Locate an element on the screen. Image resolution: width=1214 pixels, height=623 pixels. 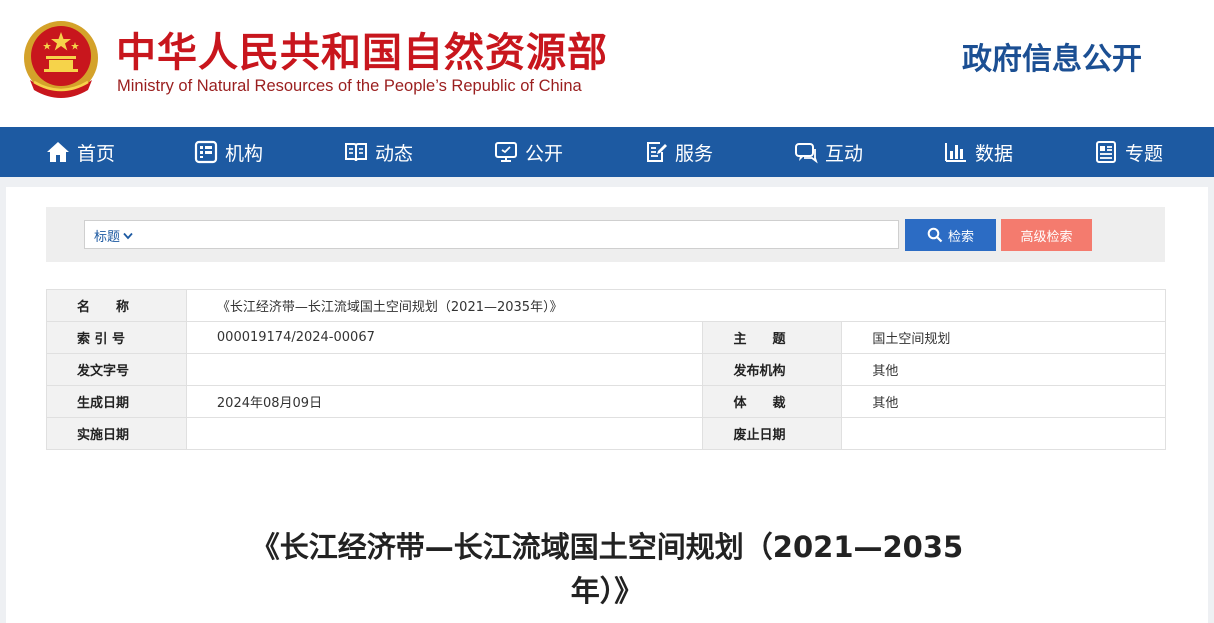
nav-item-news: 动态 is located at coordinates (378, 152).